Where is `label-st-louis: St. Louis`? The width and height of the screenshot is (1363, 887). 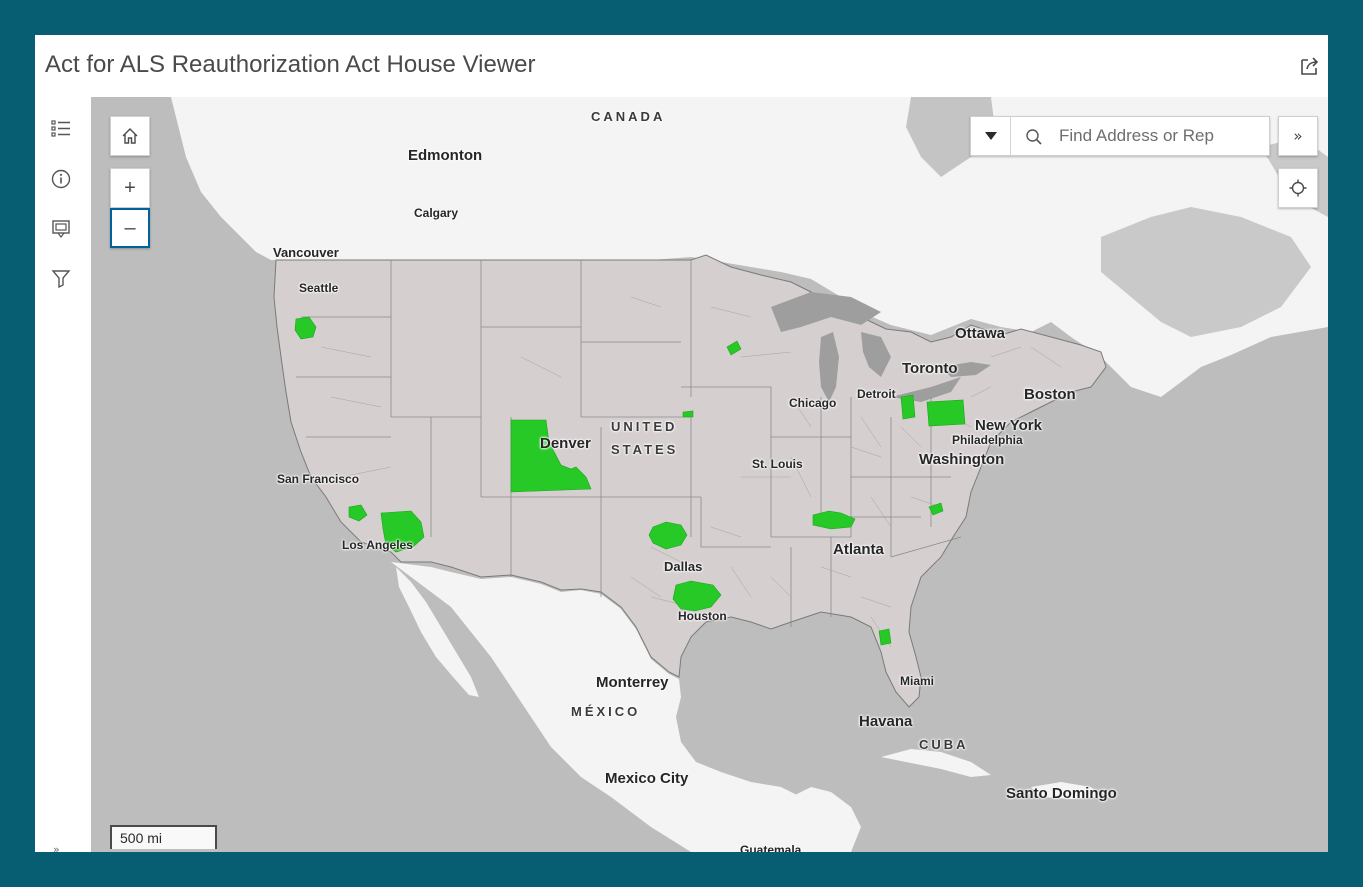 label-st-louis: St. Louis is located at coordinates (777, 464).